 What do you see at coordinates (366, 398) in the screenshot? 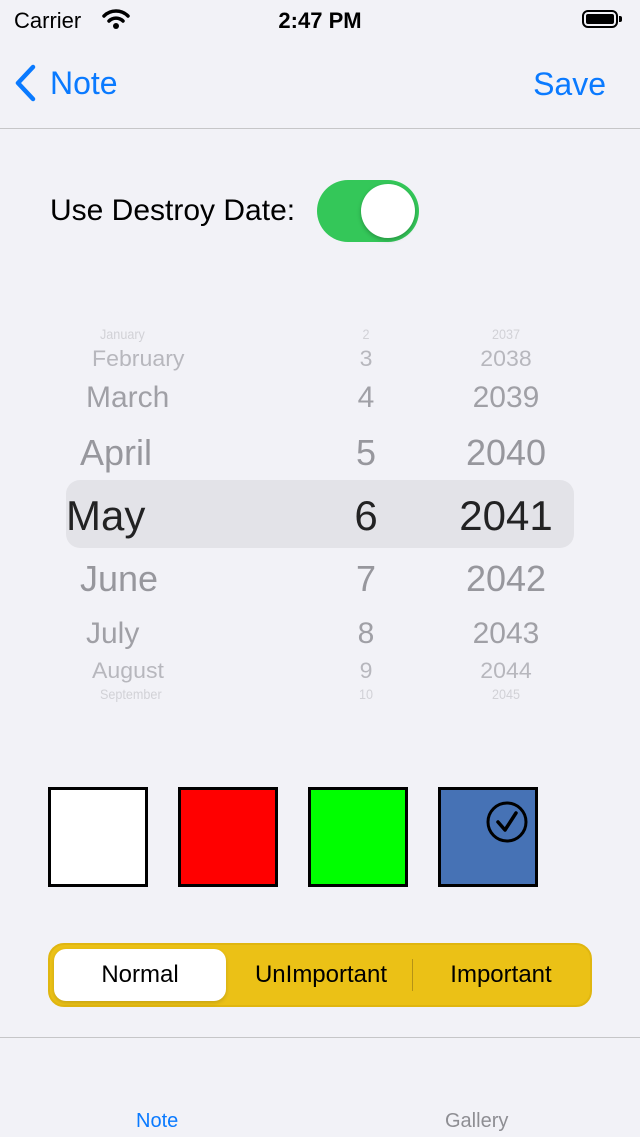
I see `picker-day-item: 4` at bounding box center [366, 398].